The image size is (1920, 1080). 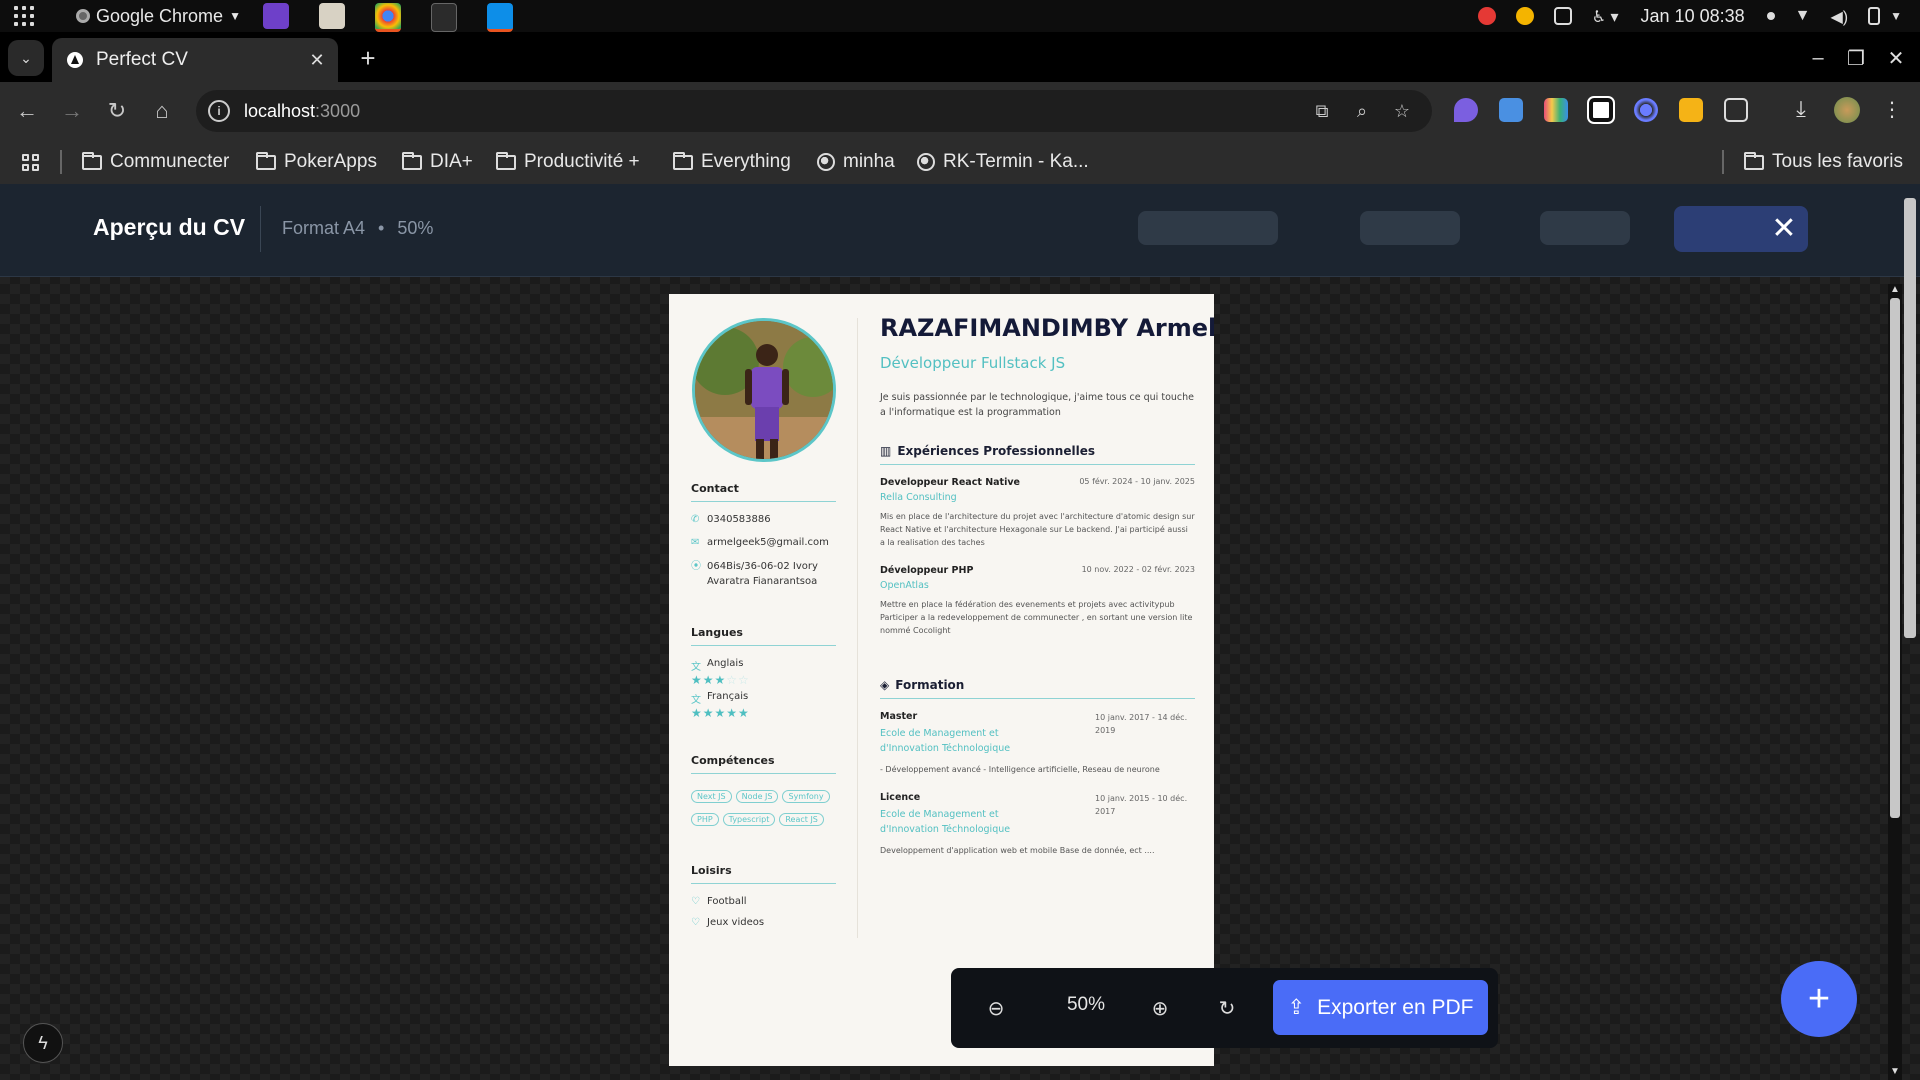 I want to click on minimize-icon: –, so click(x=1818, y=58).